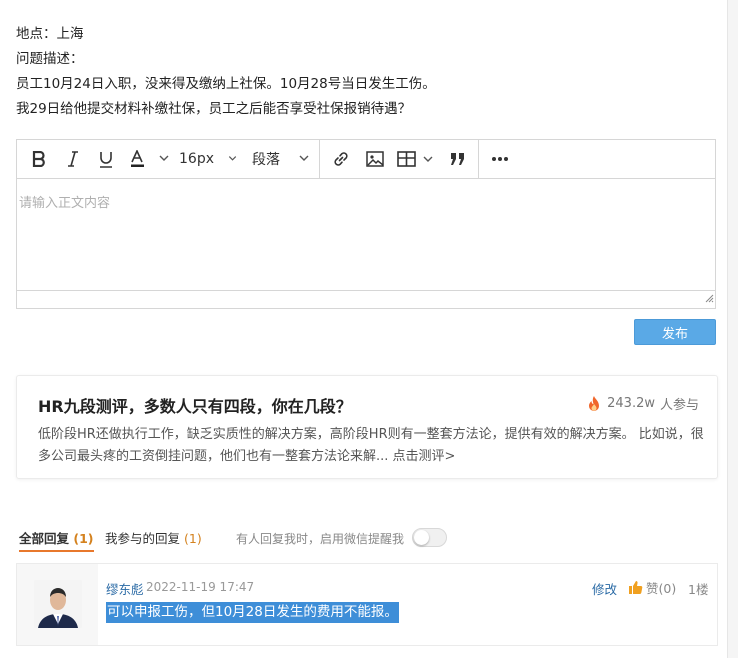 This screenshot has width=738, height=658. I want to click on reply-author: 缪东彪, so click(125, 588).